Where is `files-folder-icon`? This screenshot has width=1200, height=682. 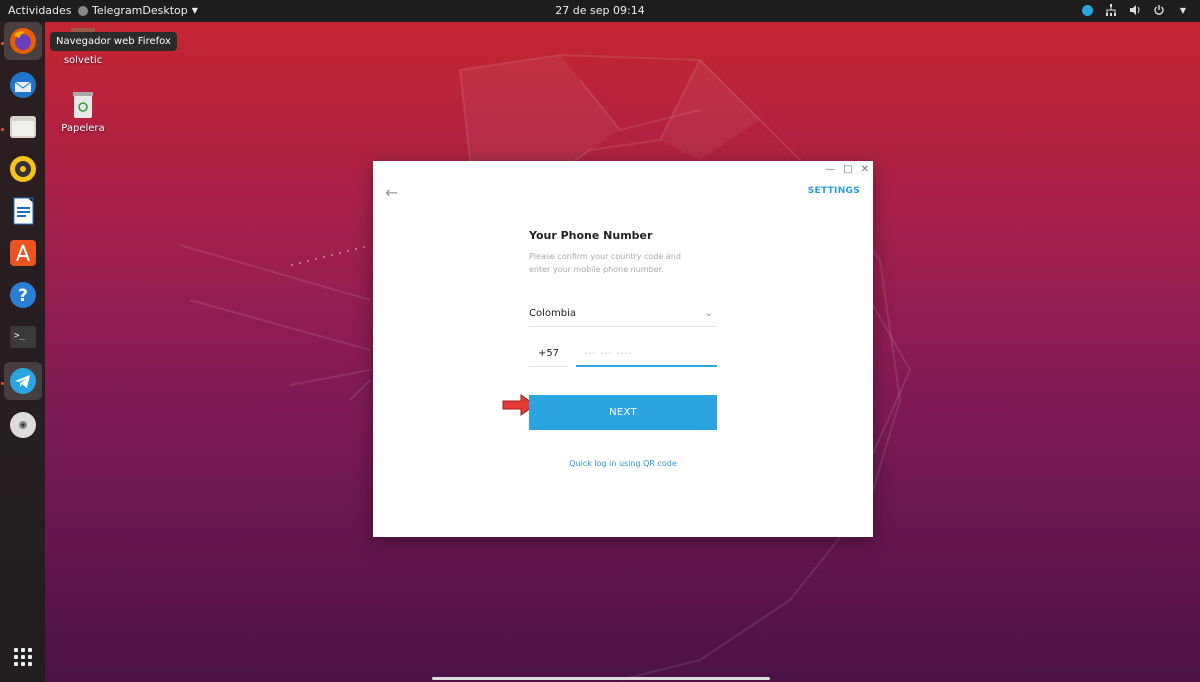 files-folder-icon is located at coordinates (23, 127).